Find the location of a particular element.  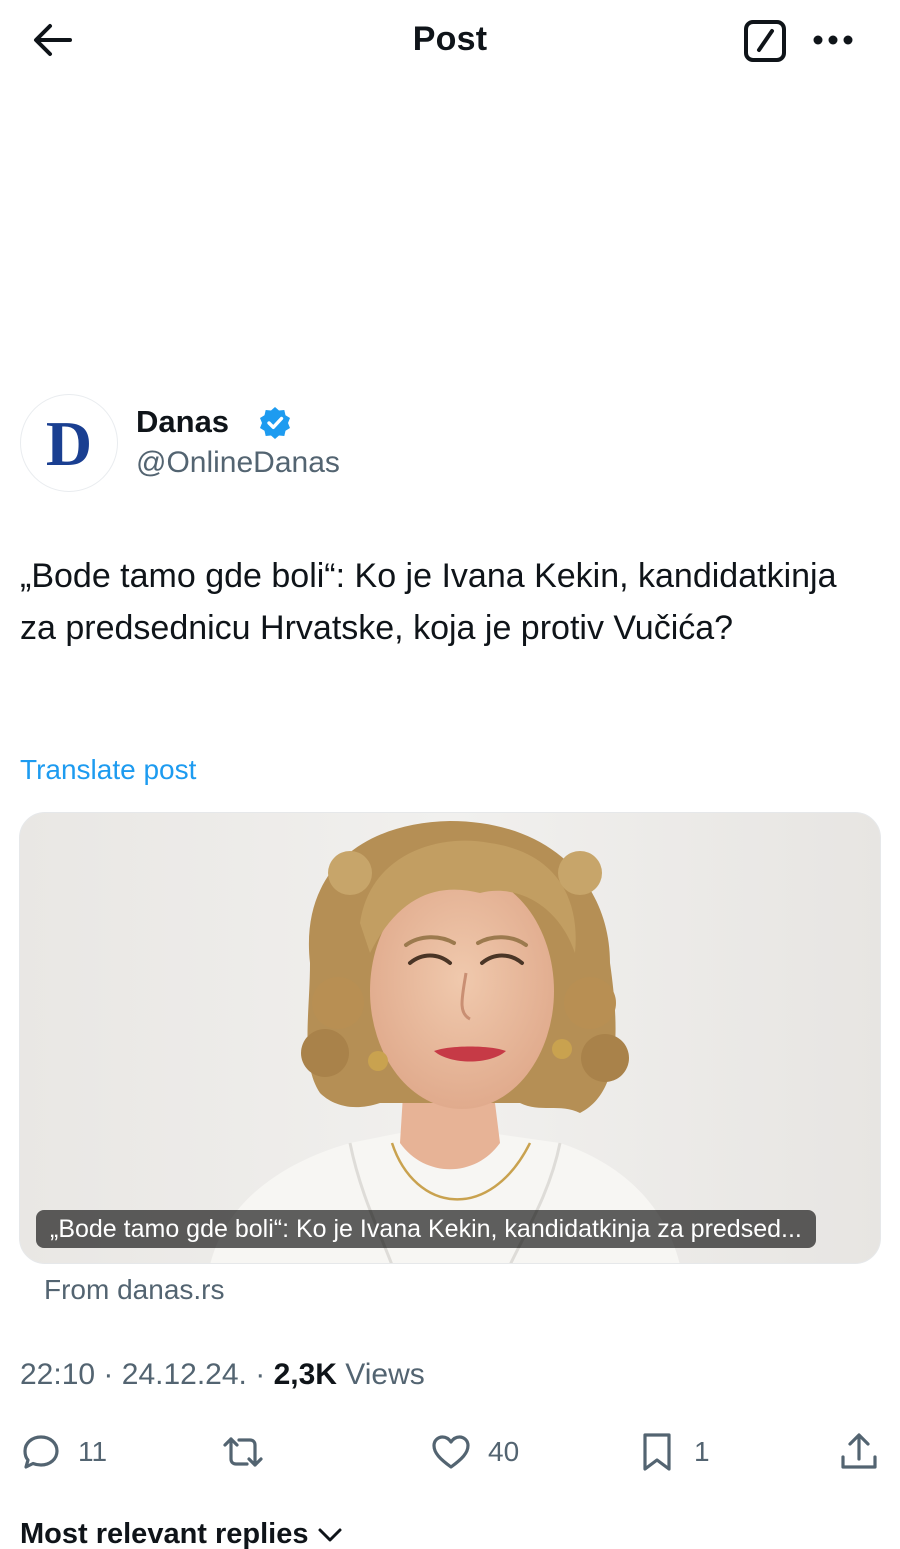

chevron-down-icon is located at coordinates (329, 1534).